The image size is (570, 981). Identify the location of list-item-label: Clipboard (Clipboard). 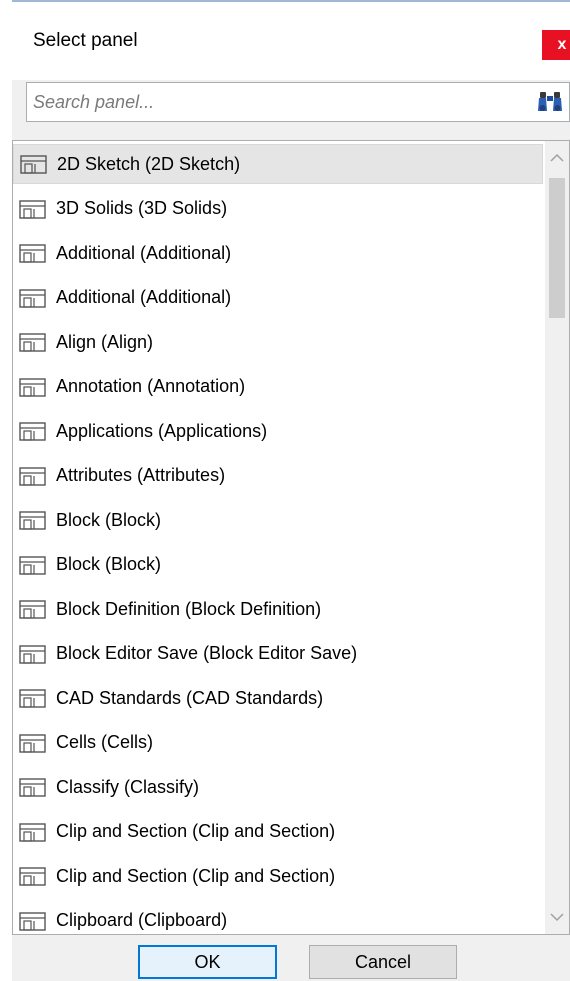
(142, 920).